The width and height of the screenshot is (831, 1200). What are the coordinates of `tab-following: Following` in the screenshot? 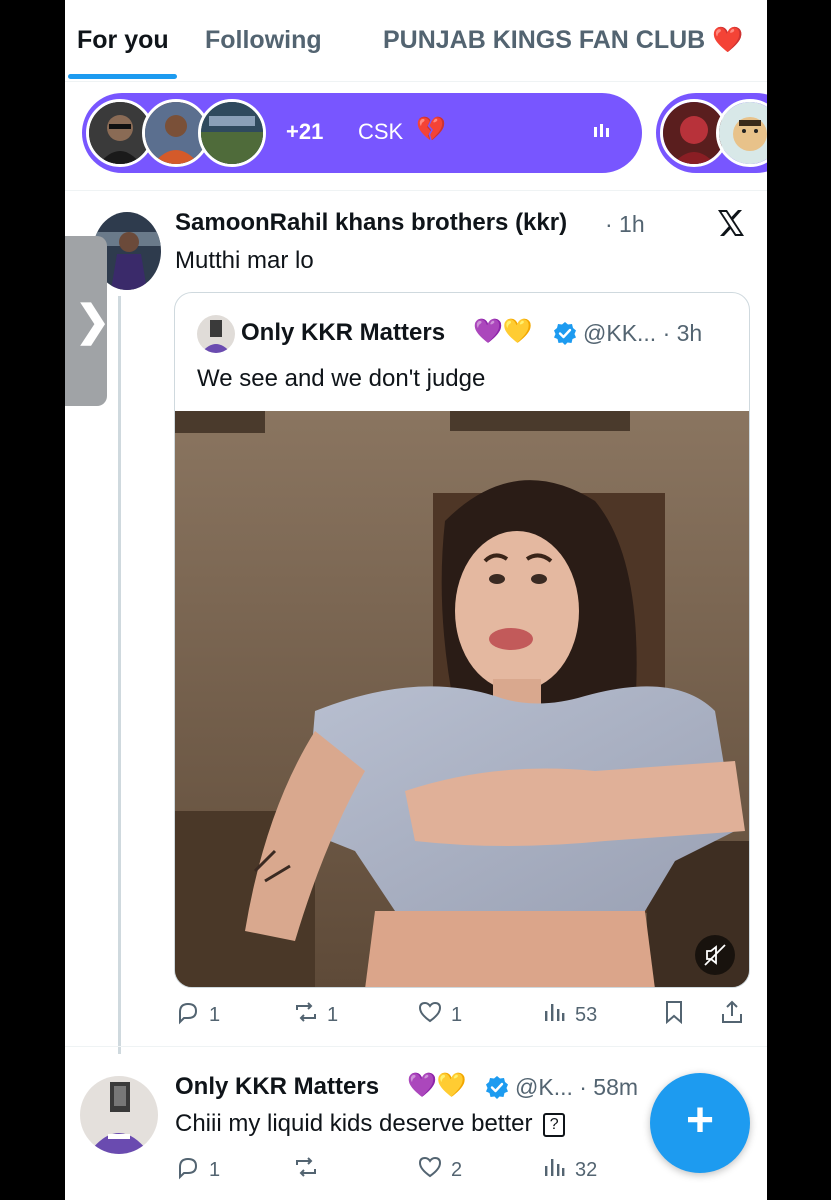 It's located at (263, 40).